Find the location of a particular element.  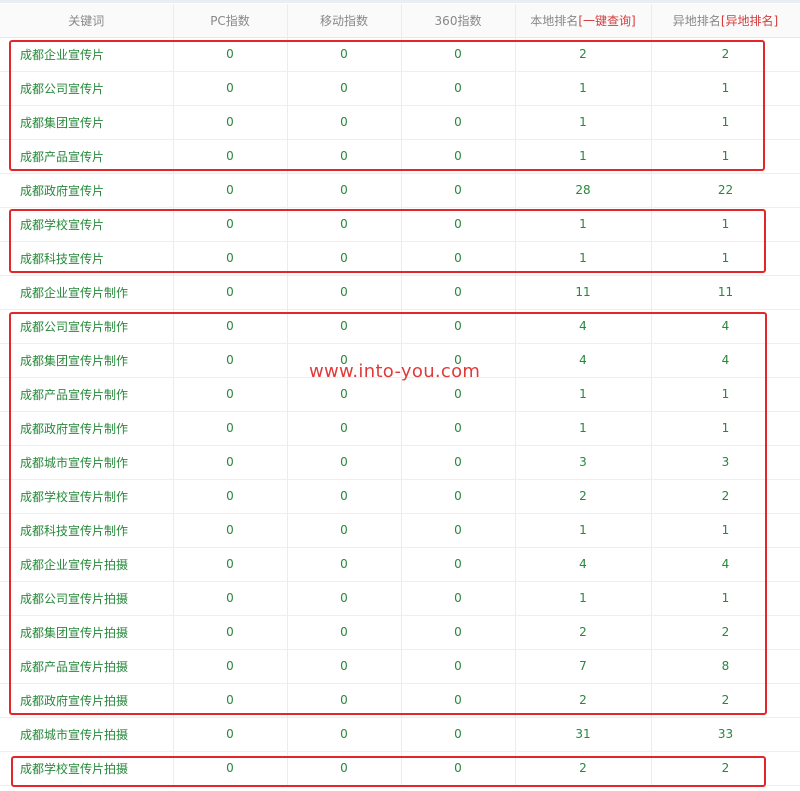

table-row: 成都城市宣传片制作 0 0 0 3 3 is located at coordinates (400, 462).